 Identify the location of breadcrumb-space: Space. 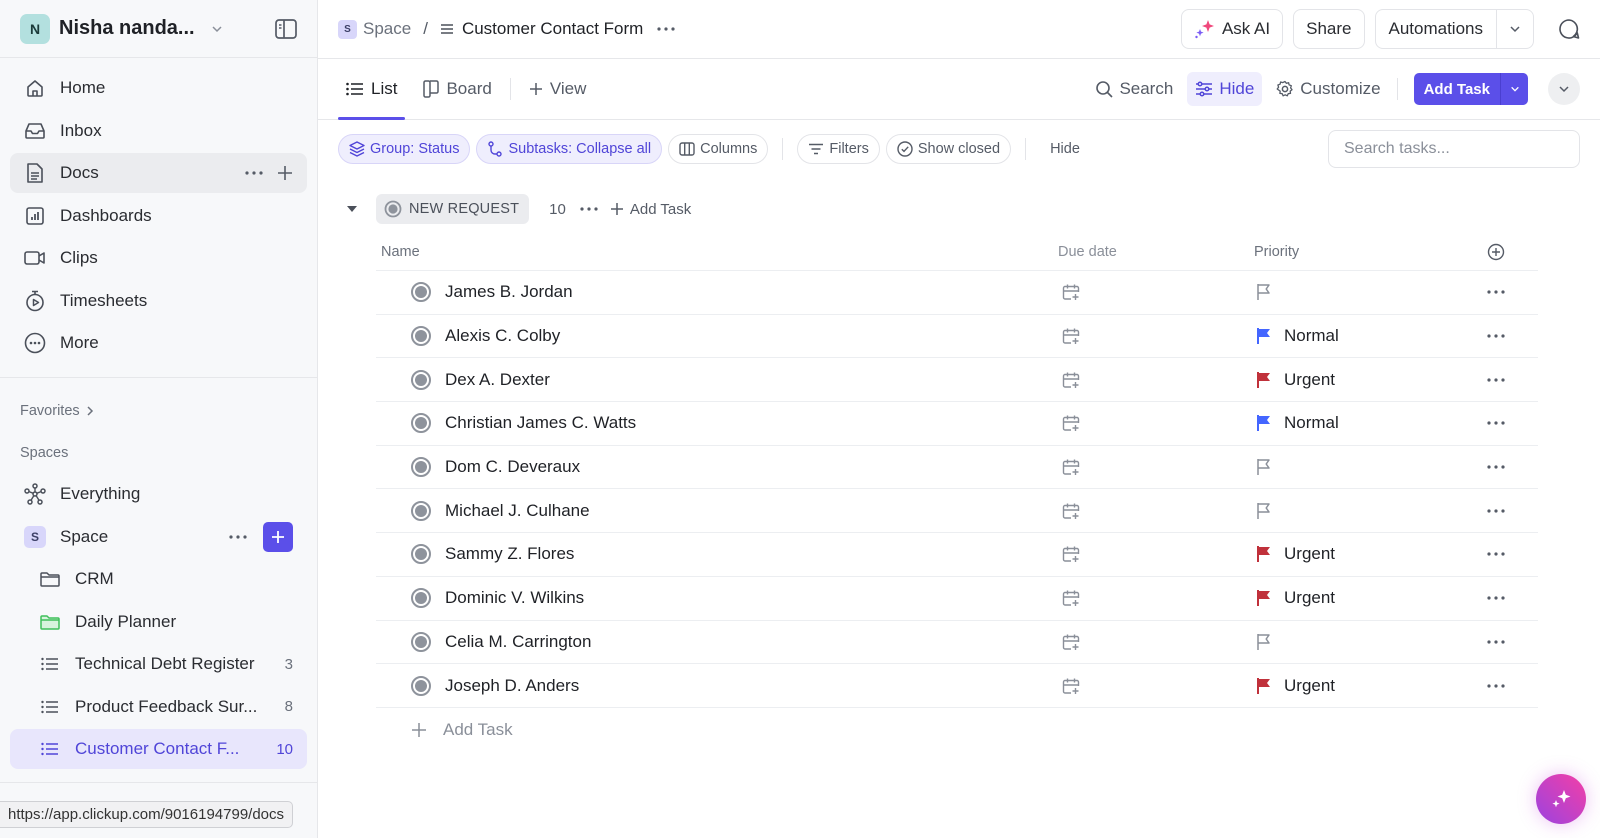
(387, 29).